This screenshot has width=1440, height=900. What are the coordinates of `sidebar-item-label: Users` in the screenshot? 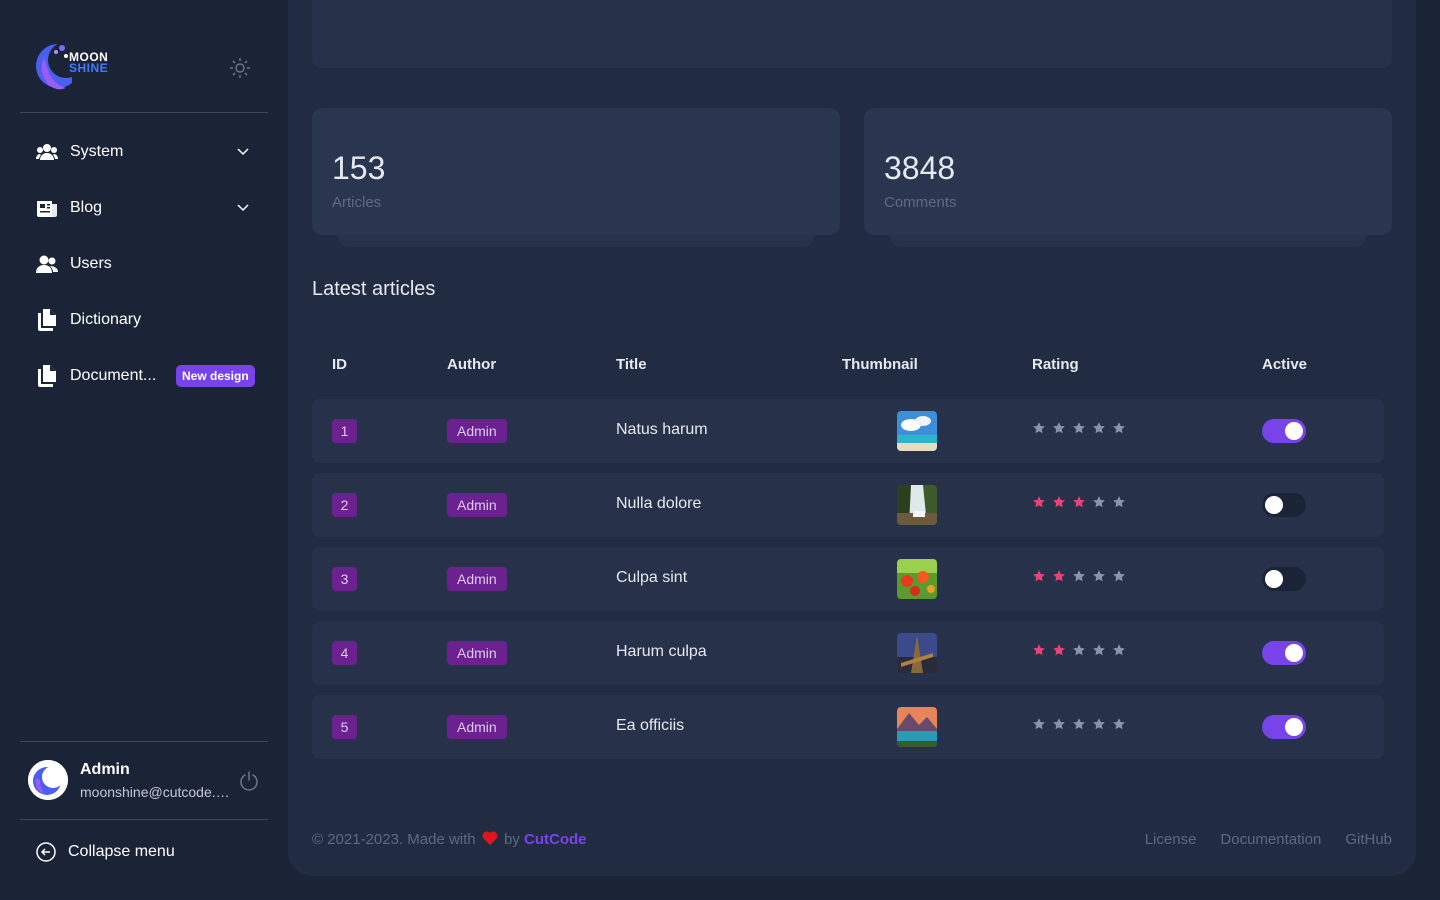 It's located at (91, 263).